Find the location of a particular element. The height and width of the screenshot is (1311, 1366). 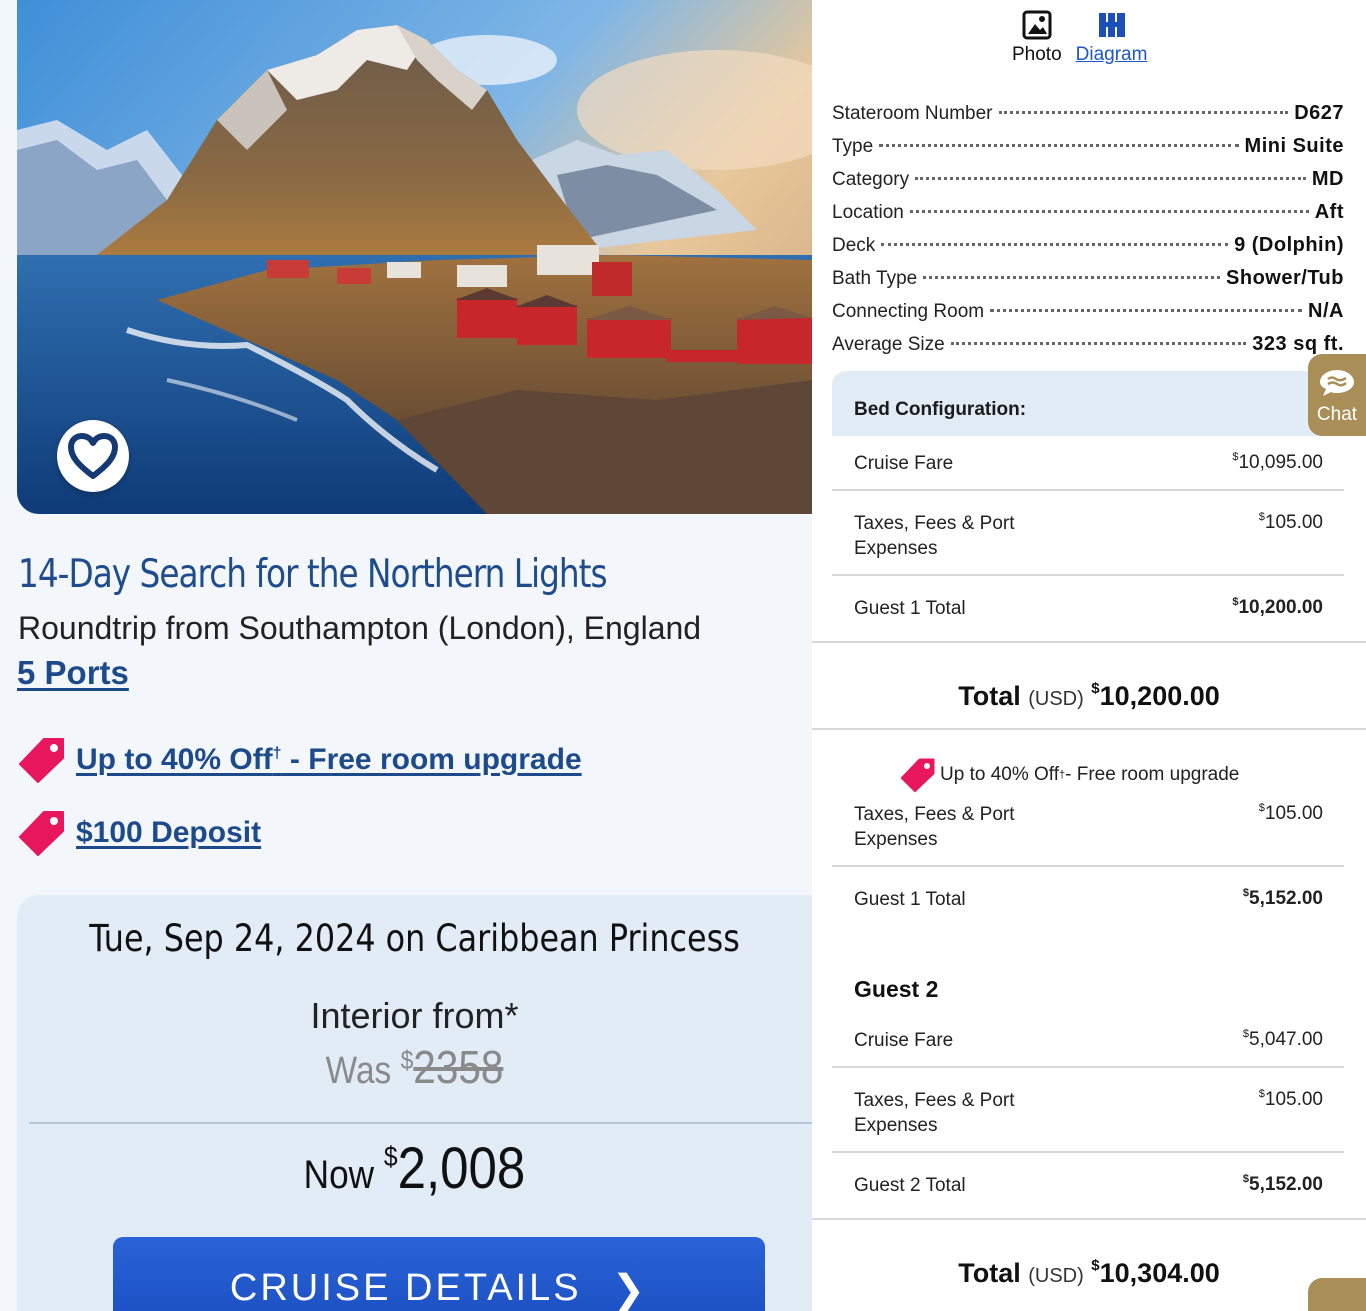

photo-label: Photo is located at coordinates (1037, 54).